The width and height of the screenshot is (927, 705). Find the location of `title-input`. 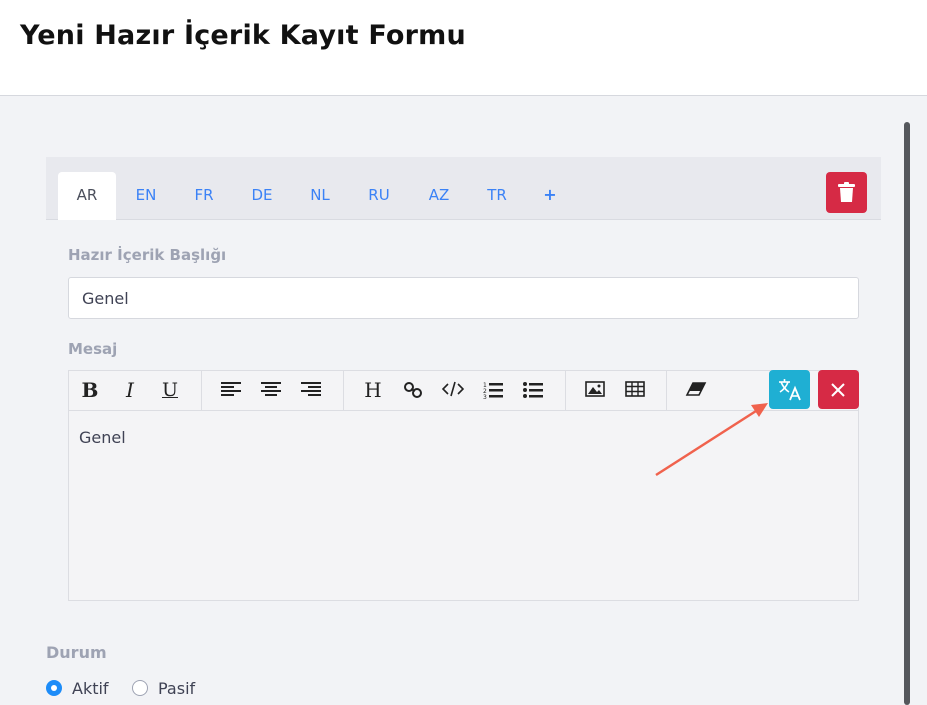

title-input is located at coordinates (463, 298).